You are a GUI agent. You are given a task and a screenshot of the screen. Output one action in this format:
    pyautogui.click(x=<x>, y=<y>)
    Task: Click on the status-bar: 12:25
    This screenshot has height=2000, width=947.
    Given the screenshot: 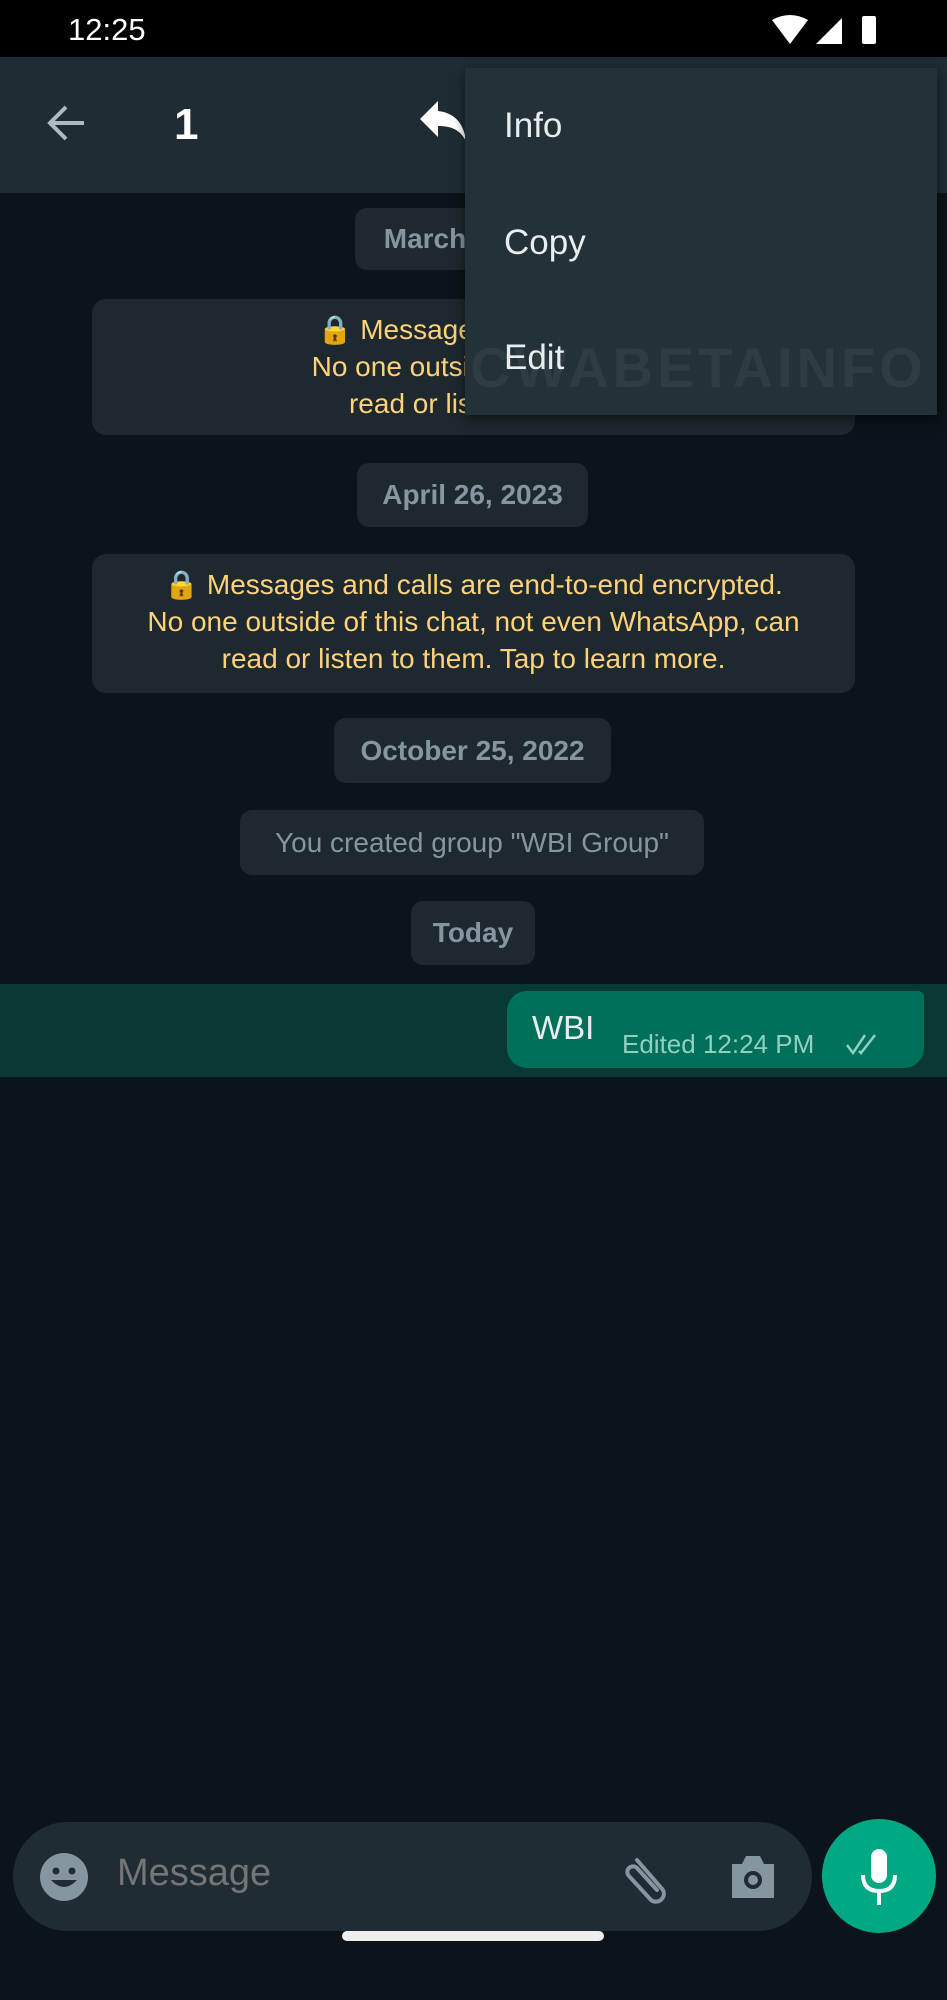 What is the action you would take?
    pyautogui.click(x=473, y=28)
    